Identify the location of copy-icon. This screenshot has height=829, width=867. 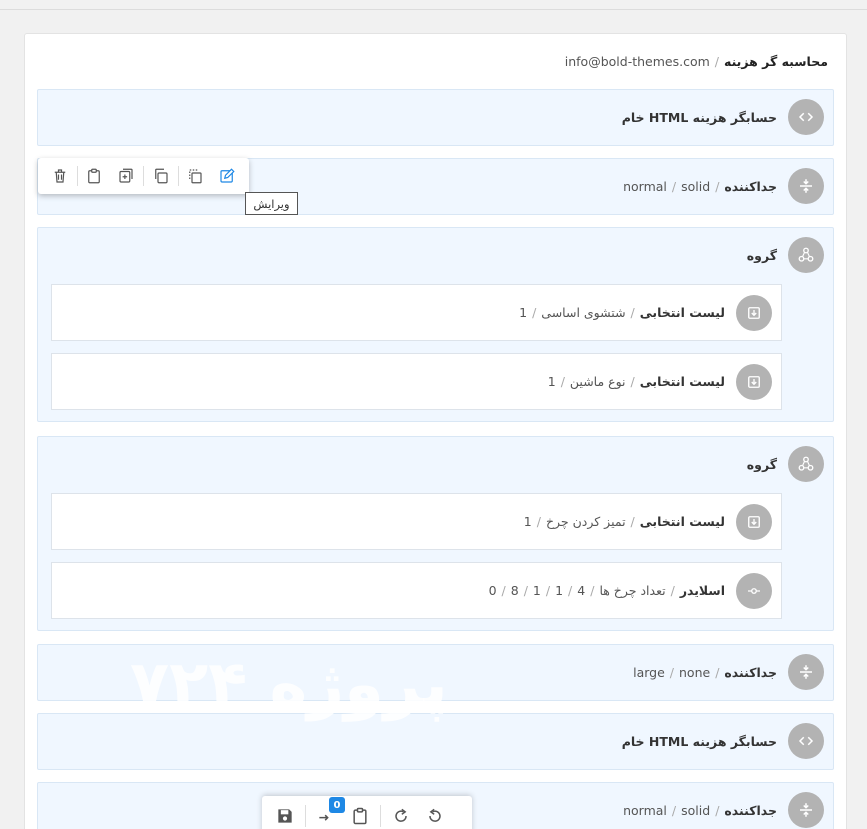
(161, 176).